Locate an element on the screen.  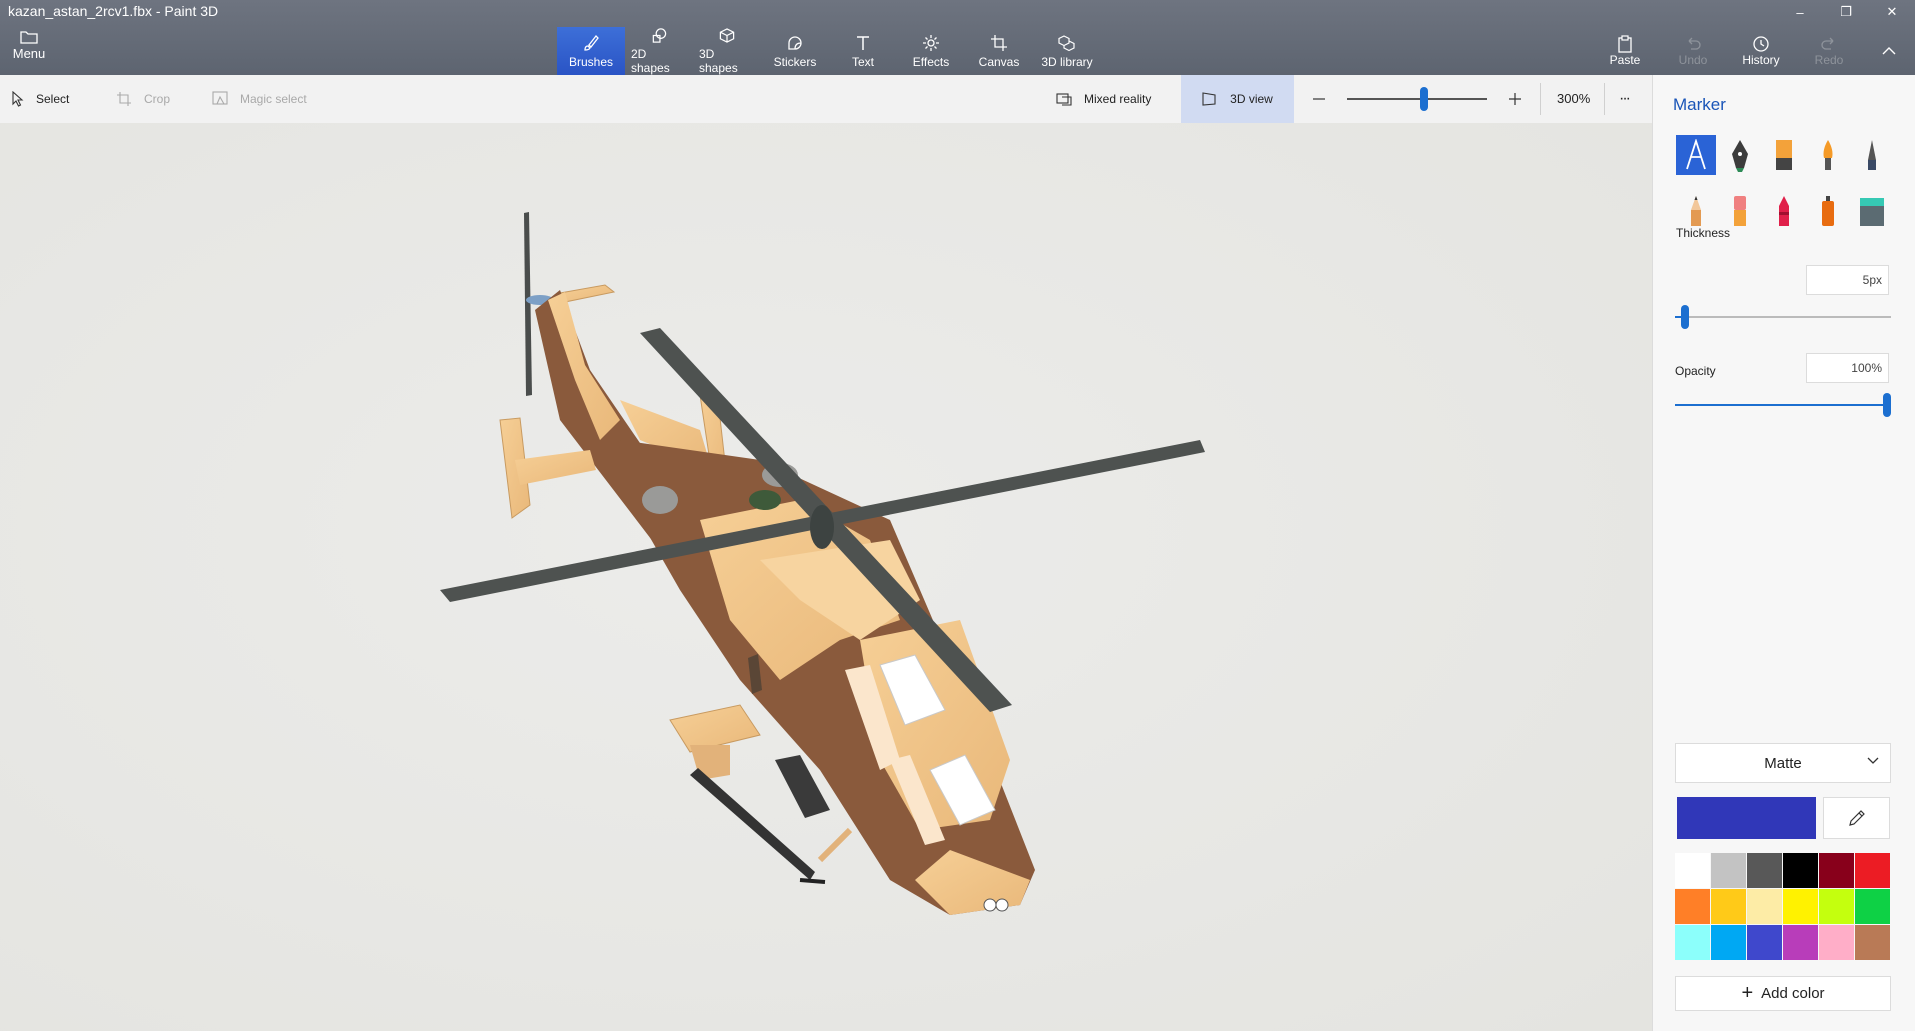
tab-label: Effects is located at coordinates (931, 61).